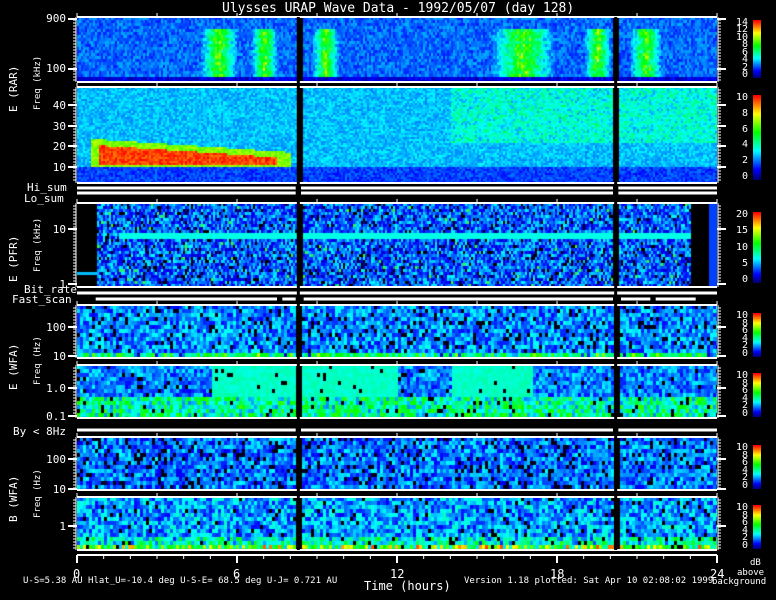  Describe the element at coordinates (38, 82) in the screenshot. I see `yunit-rar: Freq (kHz)` at that location.